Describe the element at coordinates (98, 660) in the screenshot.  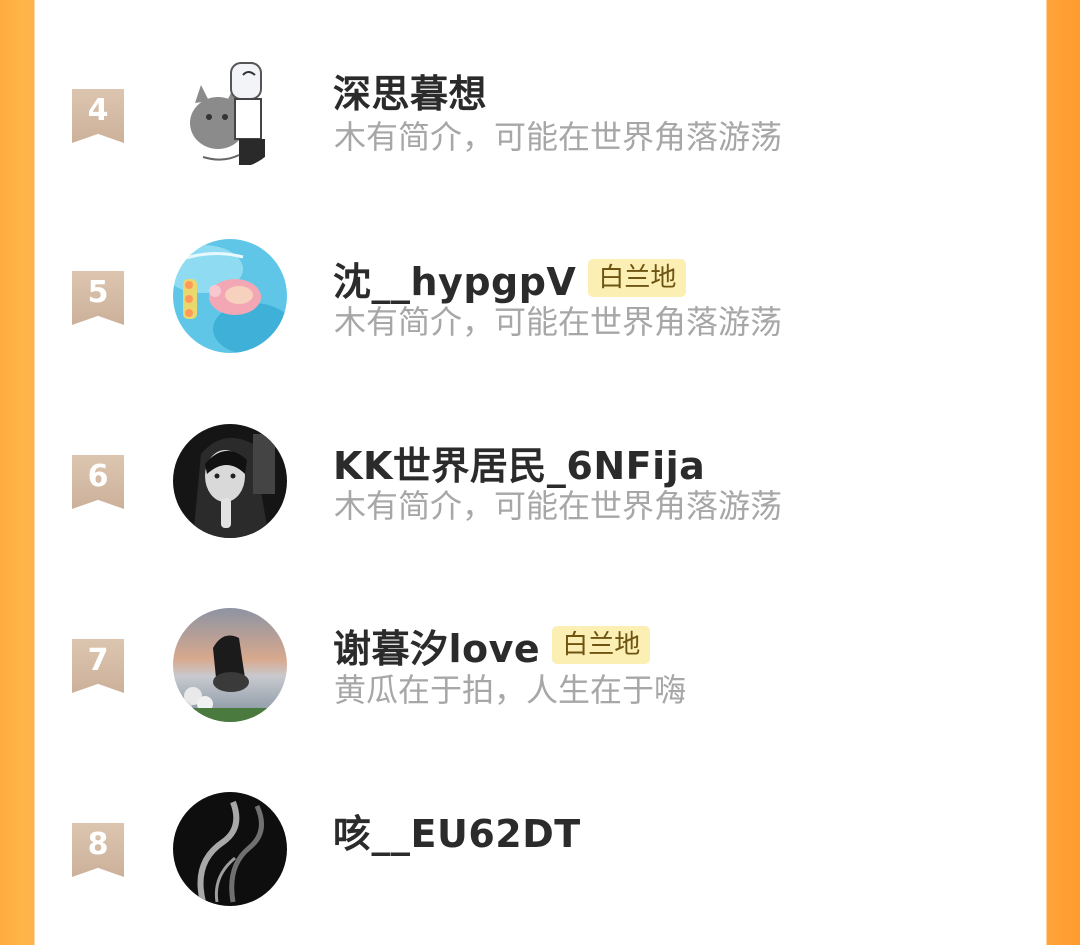
I see `rank-number: 7` at that location.